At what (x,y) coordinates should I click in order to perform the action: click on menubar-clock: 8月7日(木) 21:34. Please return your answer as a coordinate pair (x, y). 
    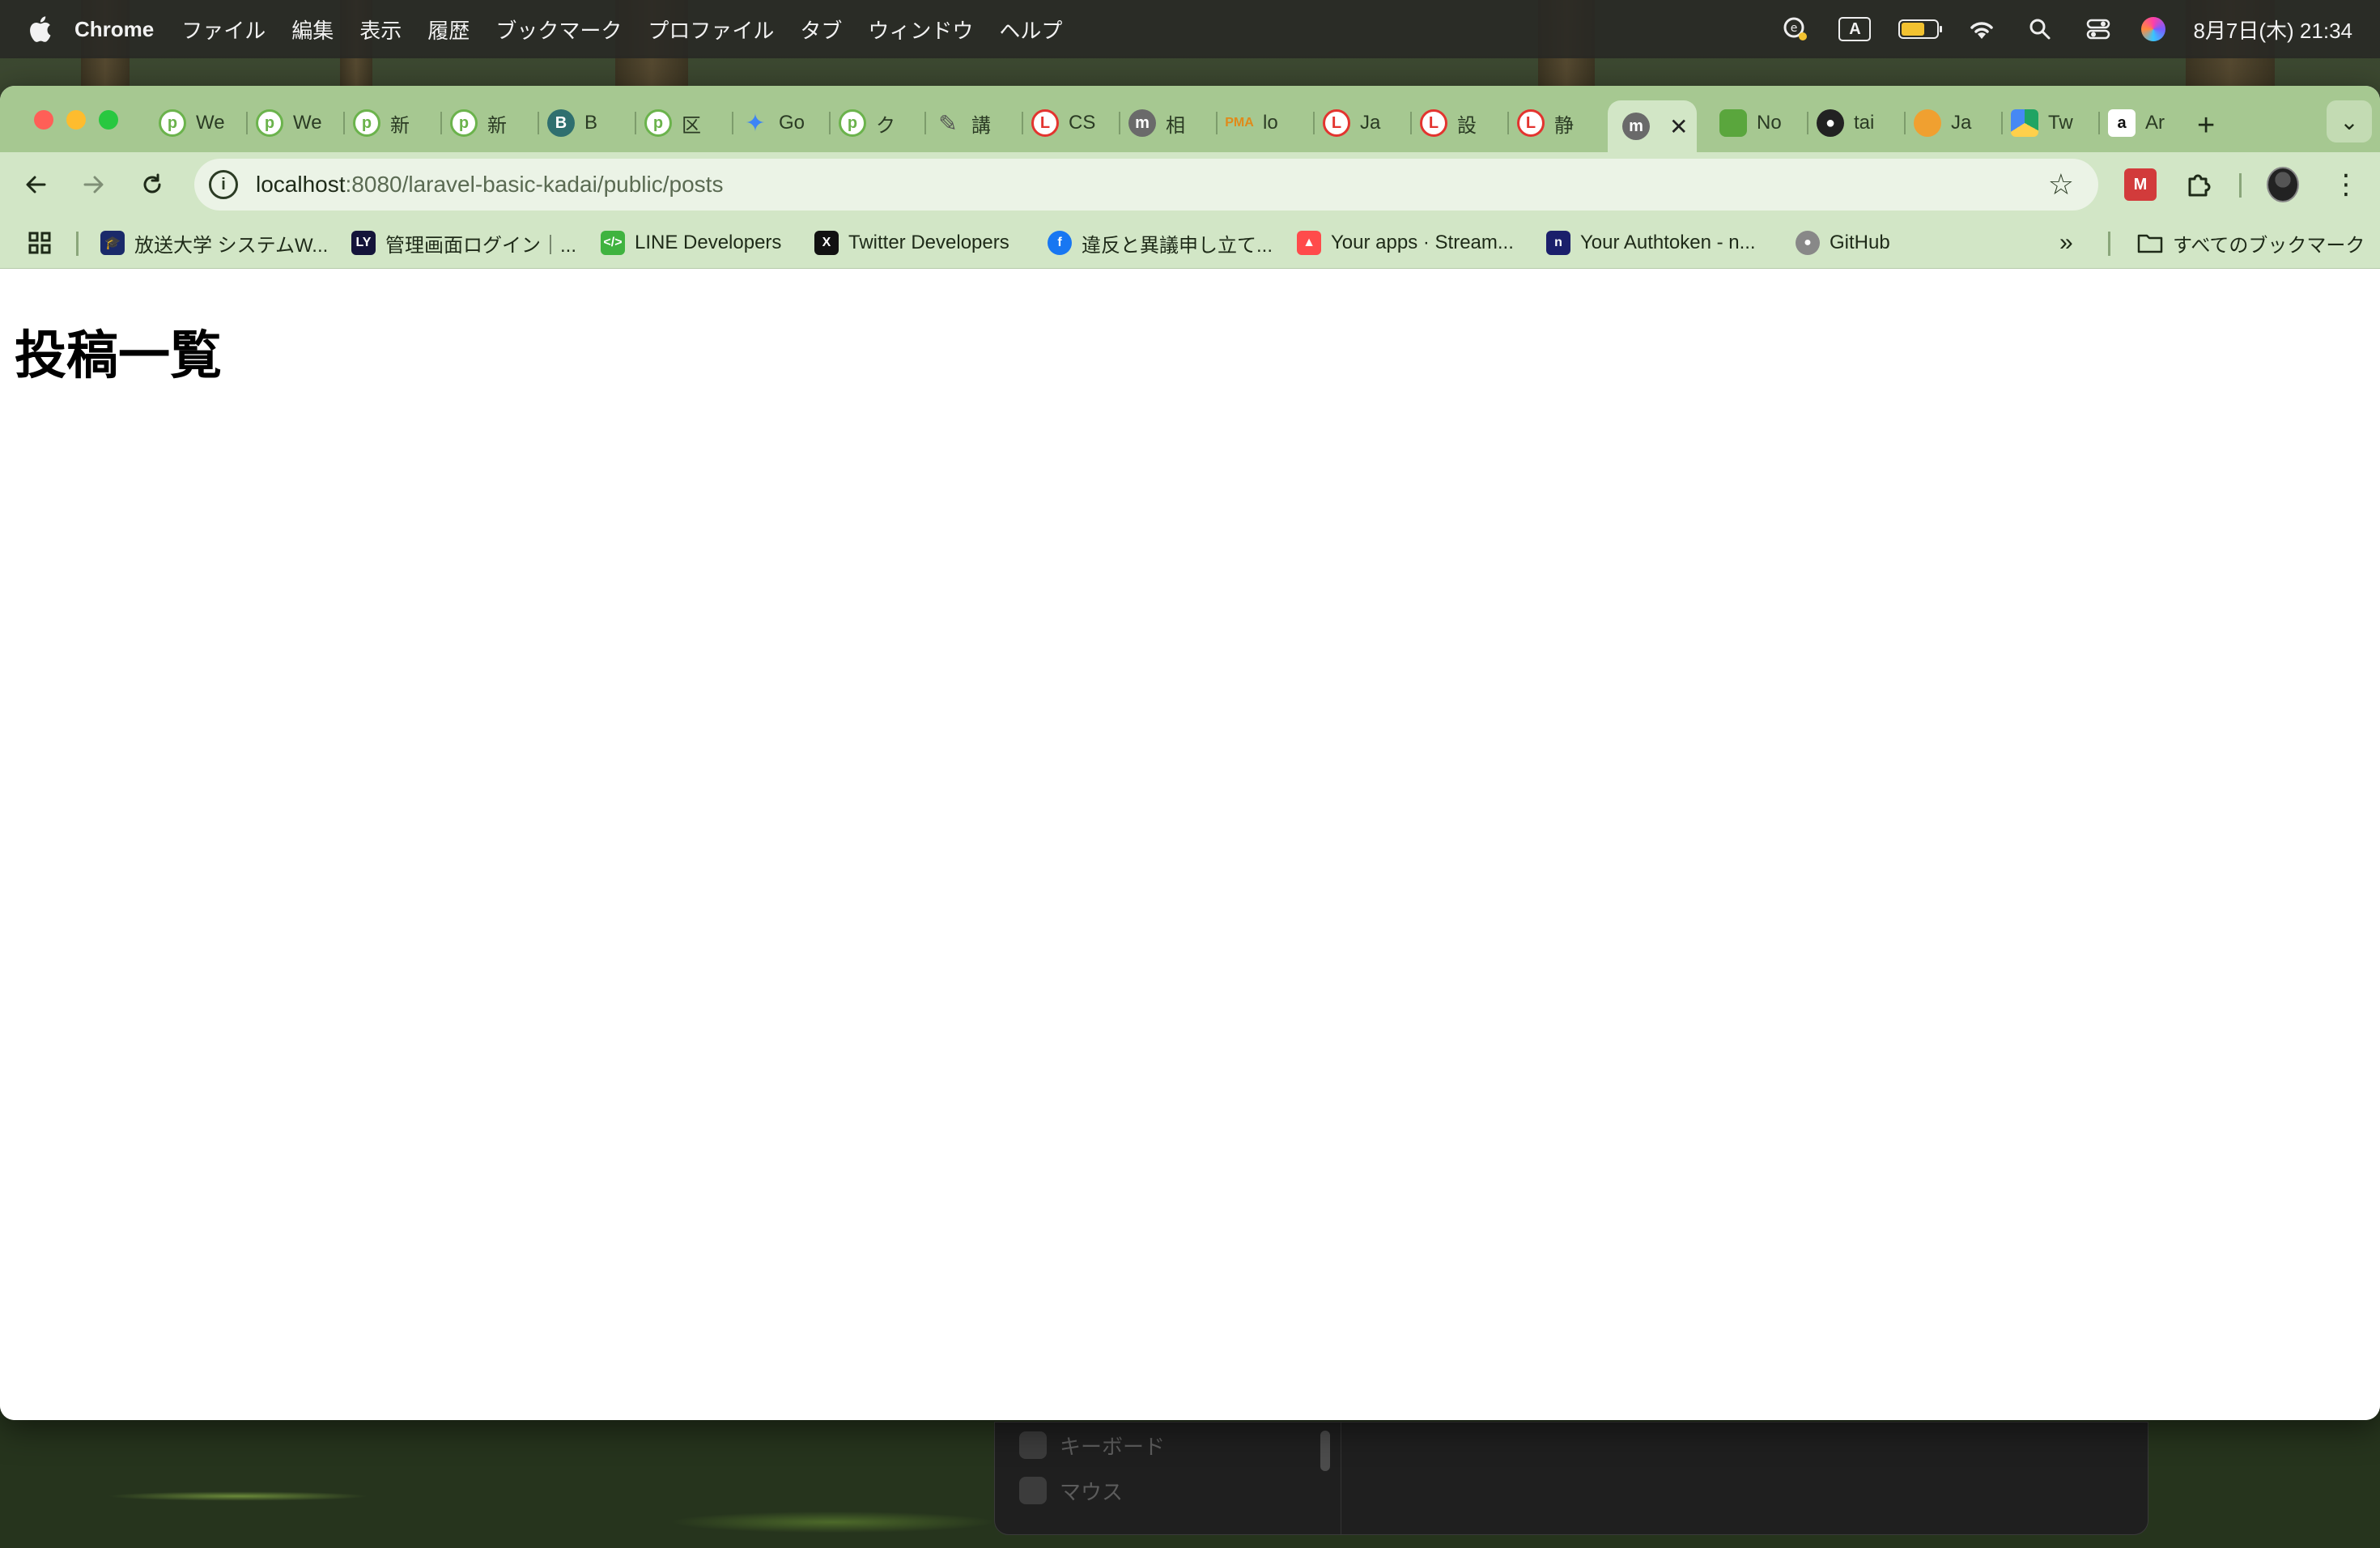
    Looking at the image, I should click on (2273, 30).